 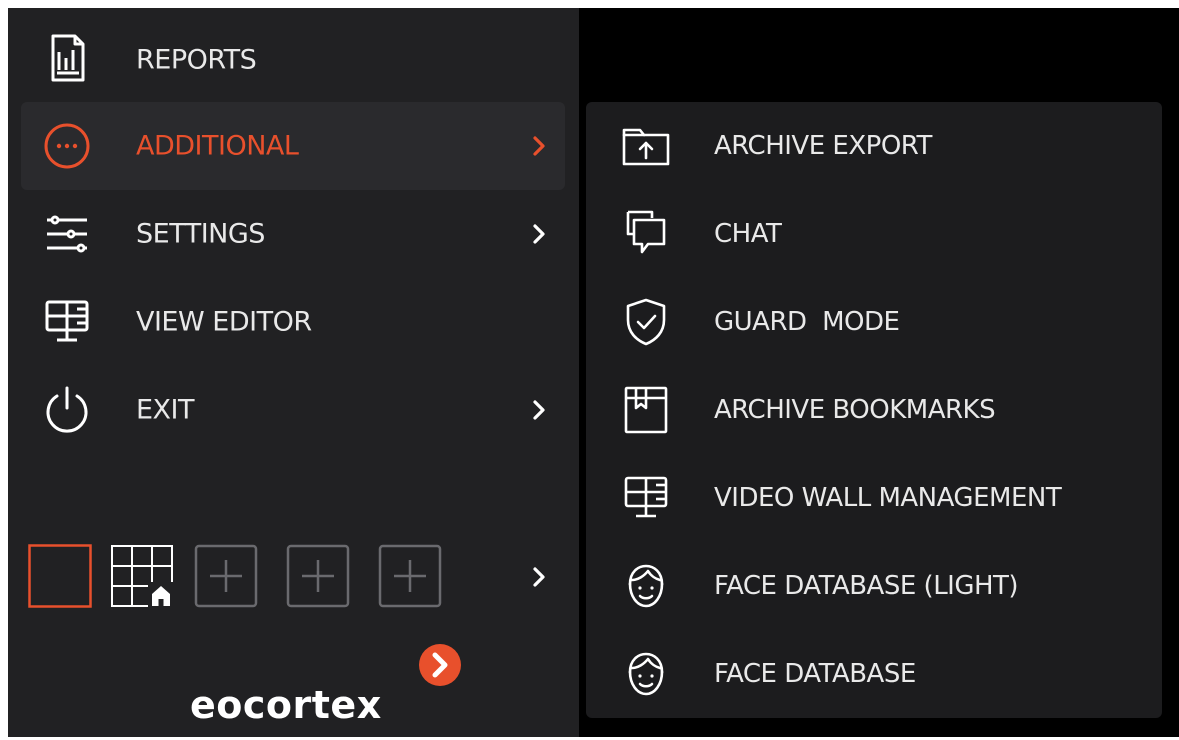 I want to click on submenu-item-archive-bookmarks: ARCHIVE BOOKMARKS, so click(x=874, y=410).